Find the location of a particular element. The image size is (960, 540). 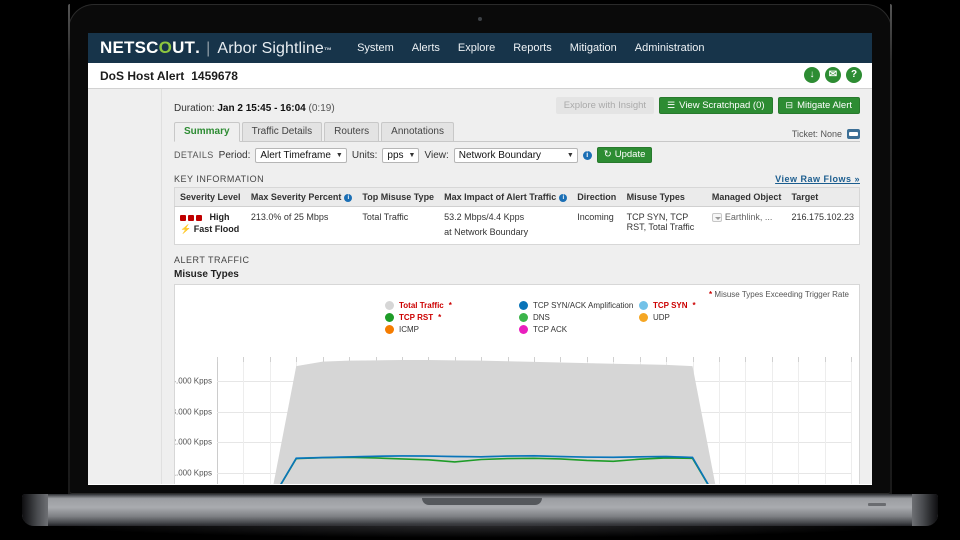

col-target-label: Target is located at coordinates (805, 197).